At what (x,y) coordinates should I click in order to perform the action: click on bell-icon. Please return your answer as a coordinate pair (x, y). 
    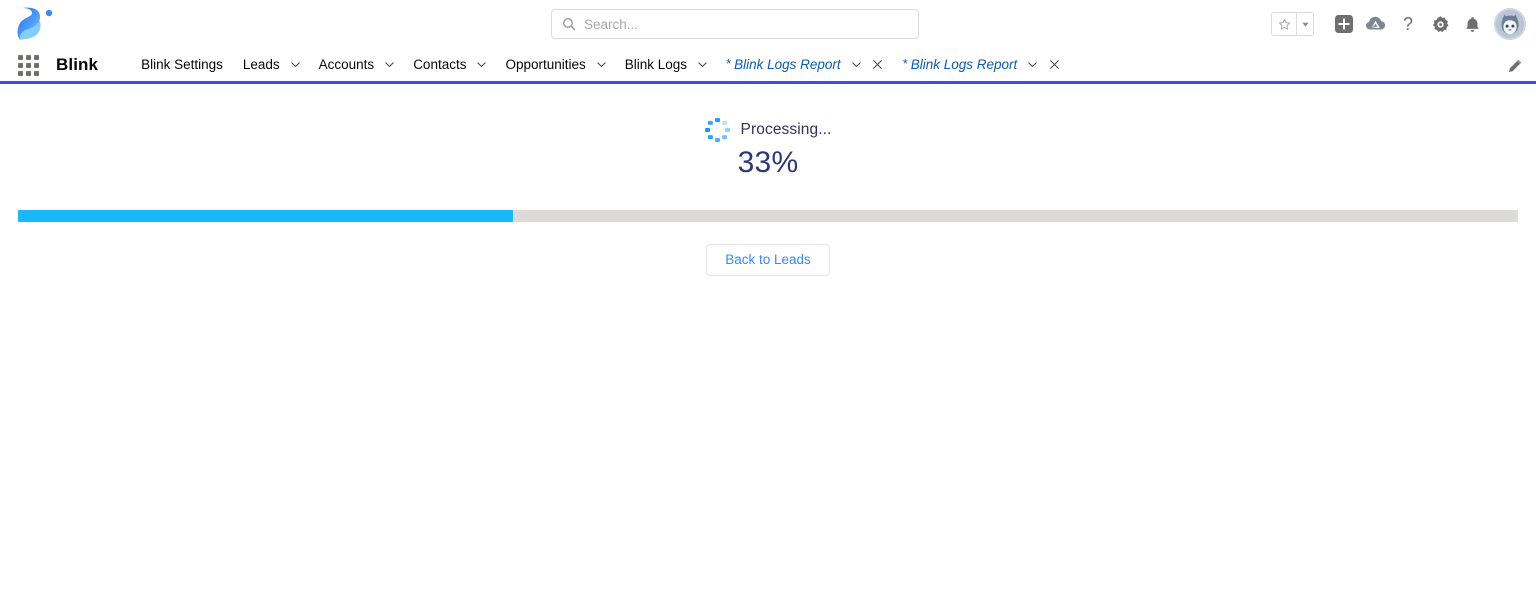
    Looking at the image, I should click on (1472, 24).